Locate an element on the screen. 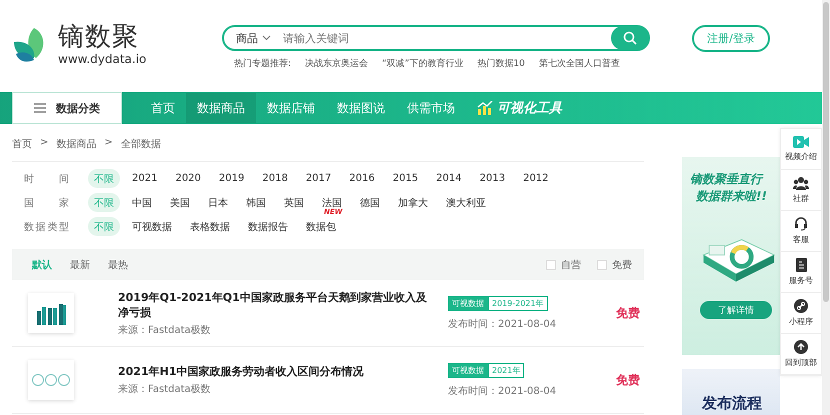  filter-label: 时 间 is located at coordinates (46, 179).